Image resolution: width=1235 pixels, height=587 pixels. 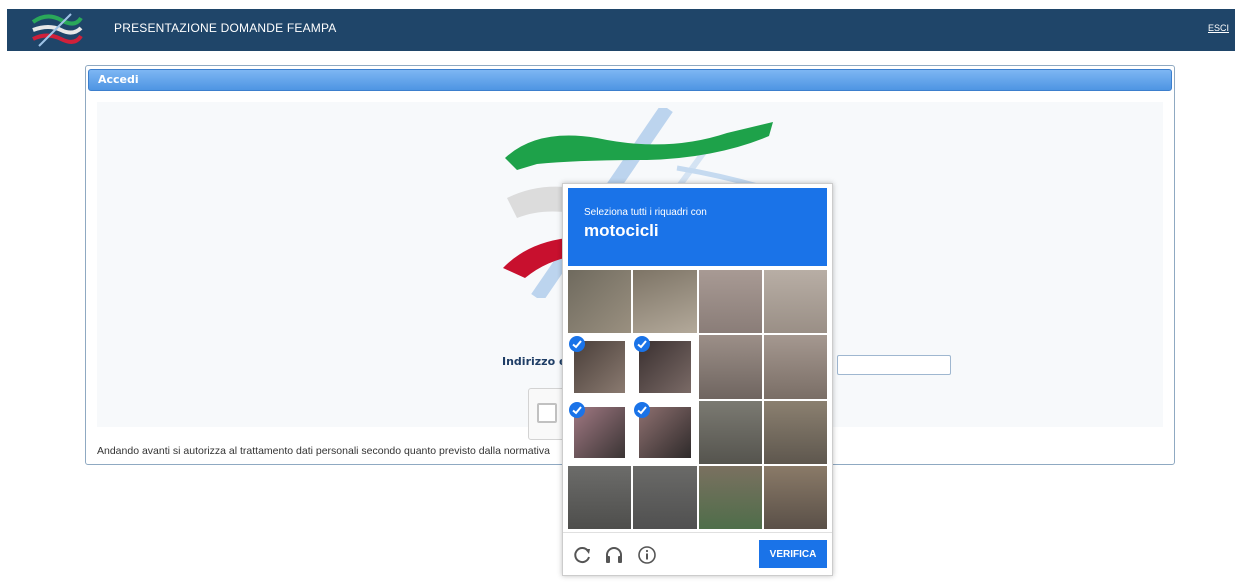 What do you see at coordinates (894, 365) in the screenshot?
I see `email-input` at bounding box center [894, 365].